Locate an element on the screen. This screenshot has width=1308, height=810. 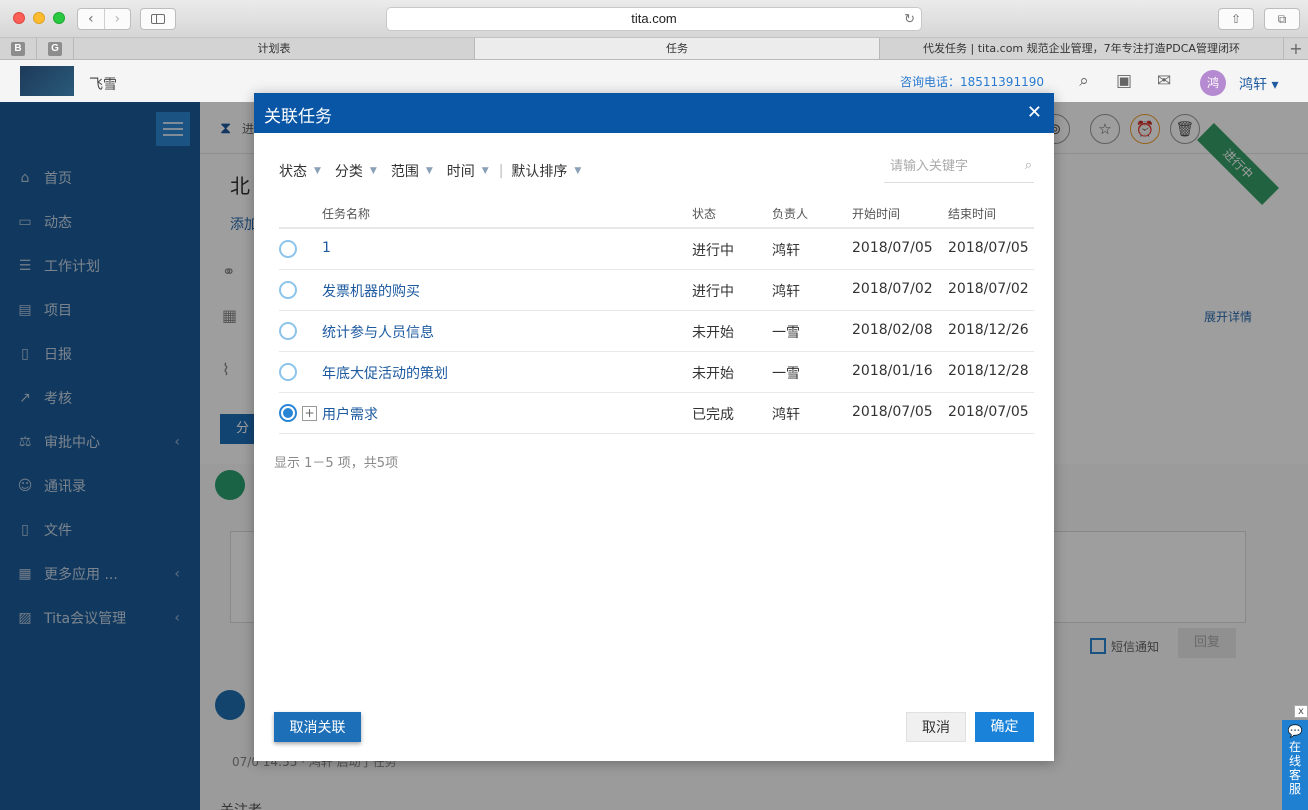
filter-status: 状态 ▼ is located at coordinates (300, 171).